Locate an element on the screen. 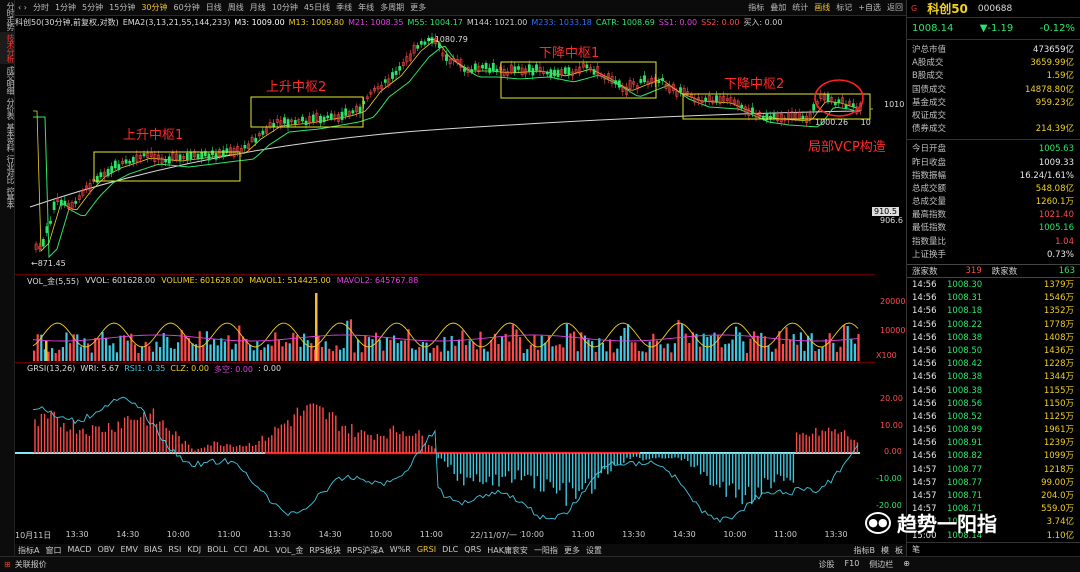 The height and width of the screenshot is (572, 1080). indicator-right-2: 板 is located at coordinates (899, 550).